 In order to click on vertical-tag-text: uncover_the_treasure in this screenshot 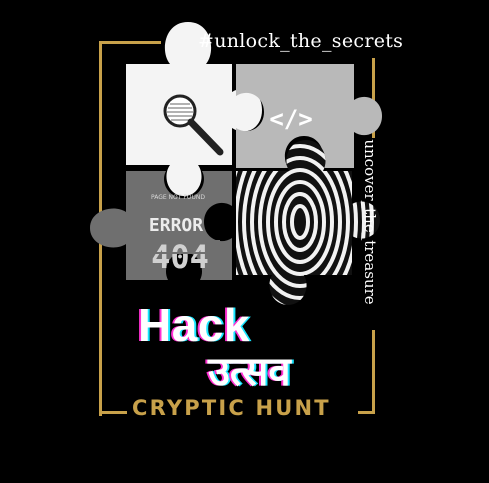, I will do `click(370, 222)`.